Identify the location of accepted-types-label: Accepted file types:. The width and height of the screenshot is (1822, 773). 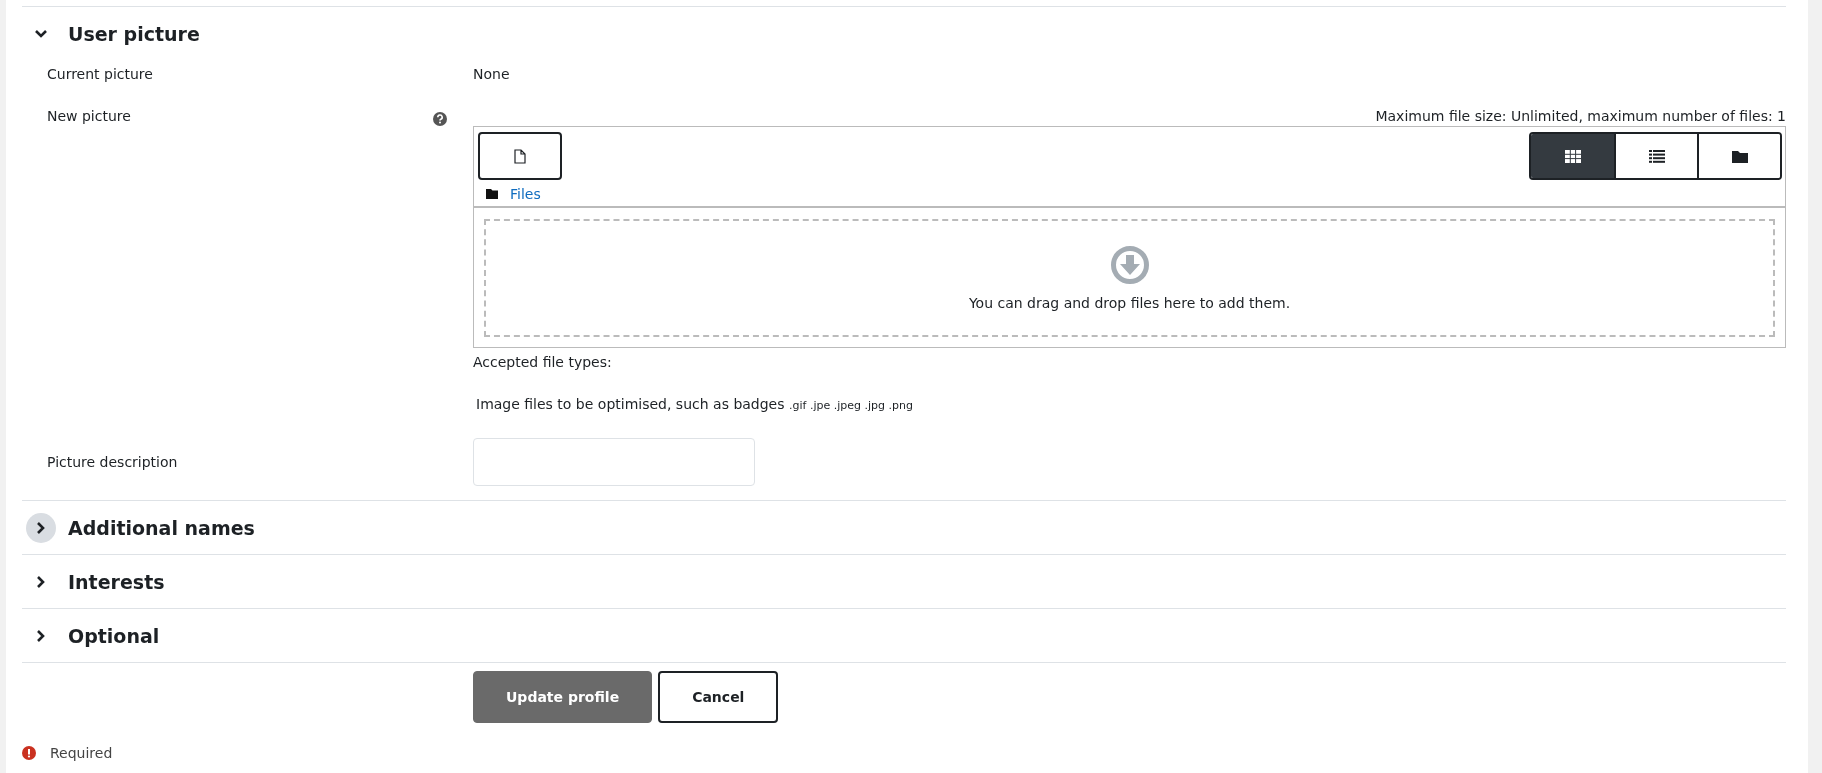
(542, 362).